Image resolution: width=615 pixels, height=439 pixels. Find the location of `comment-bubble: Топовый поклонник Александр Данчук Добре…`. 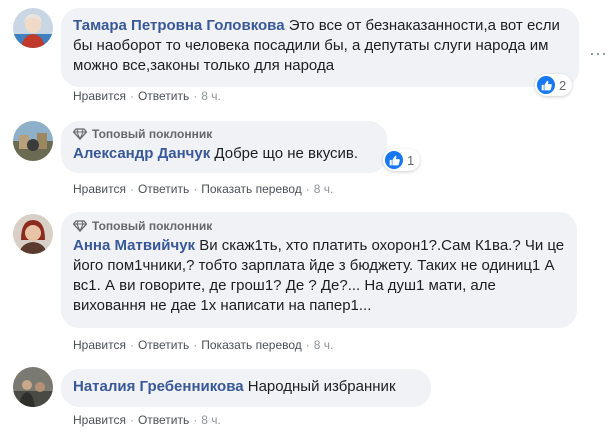

comment-bubble: Топовый поклонник Александр Данчук Добре… is located at coordinates (224, 147).